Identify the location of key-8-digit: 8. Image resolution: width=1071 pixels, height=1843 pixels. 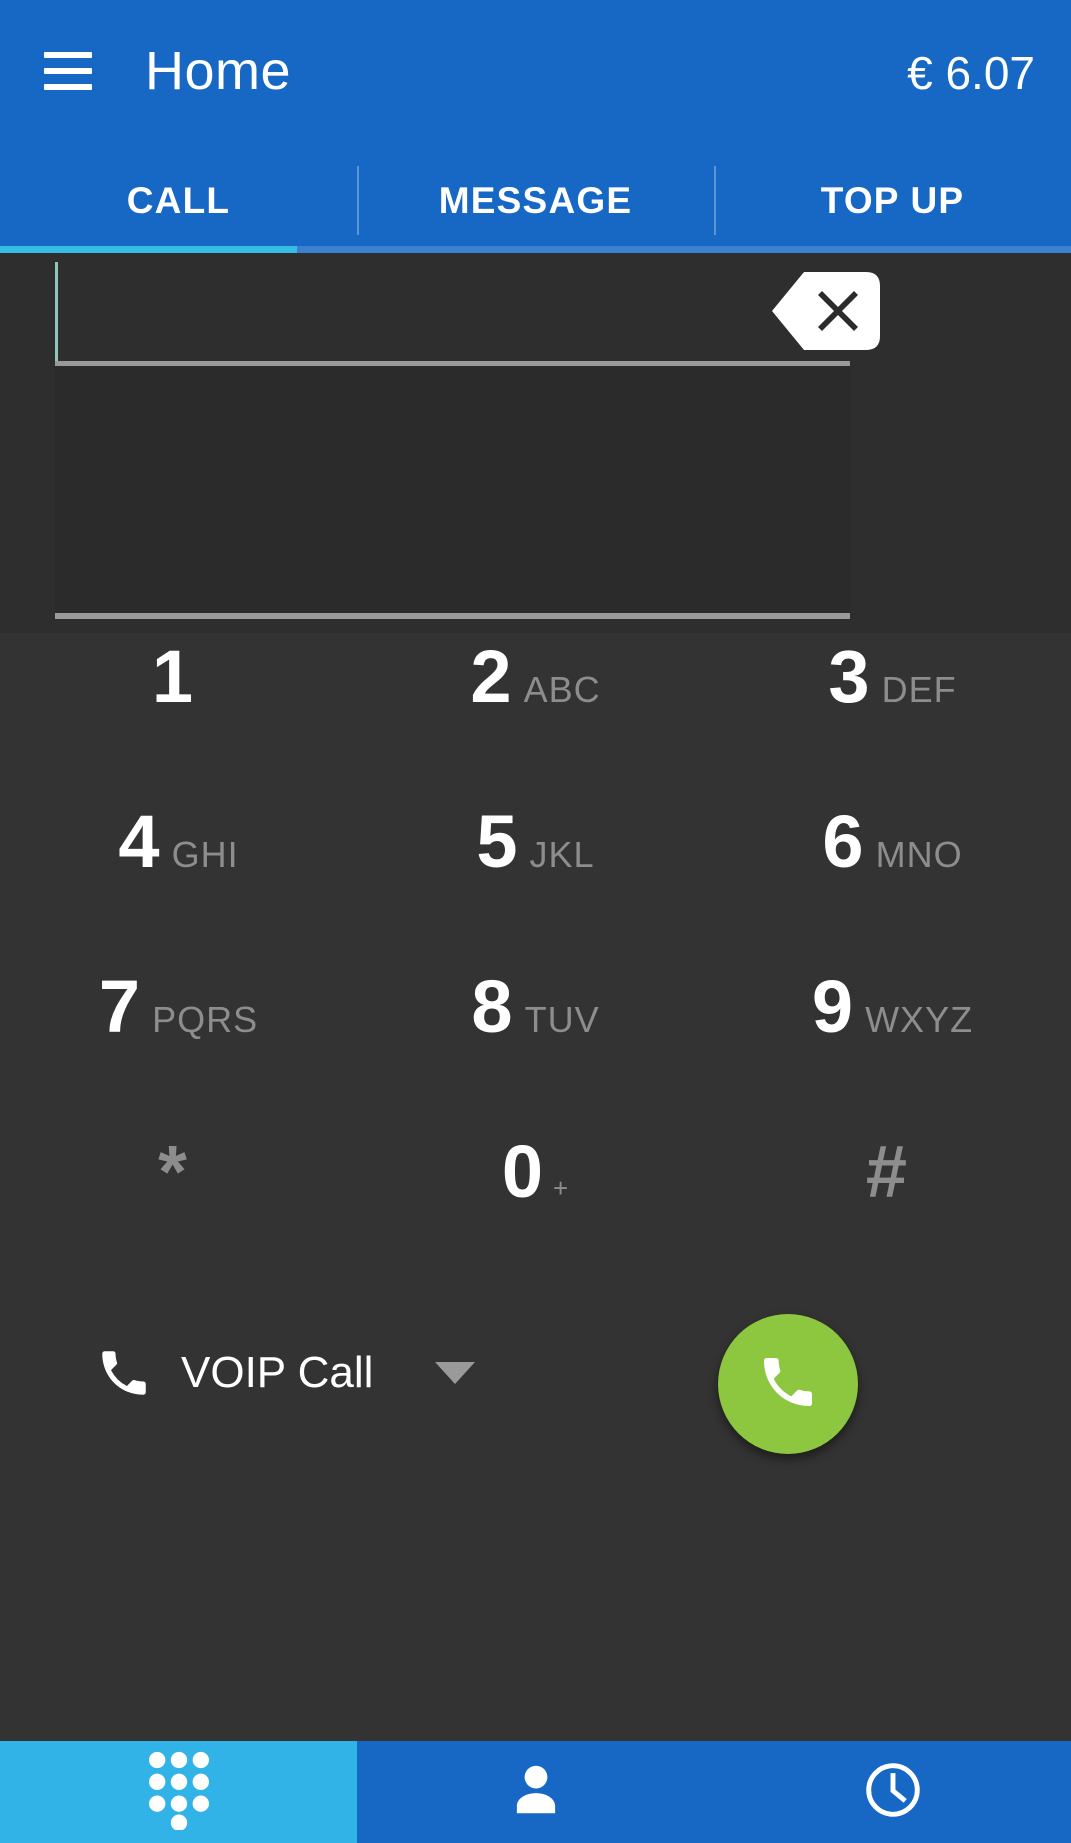
(492, 1006).